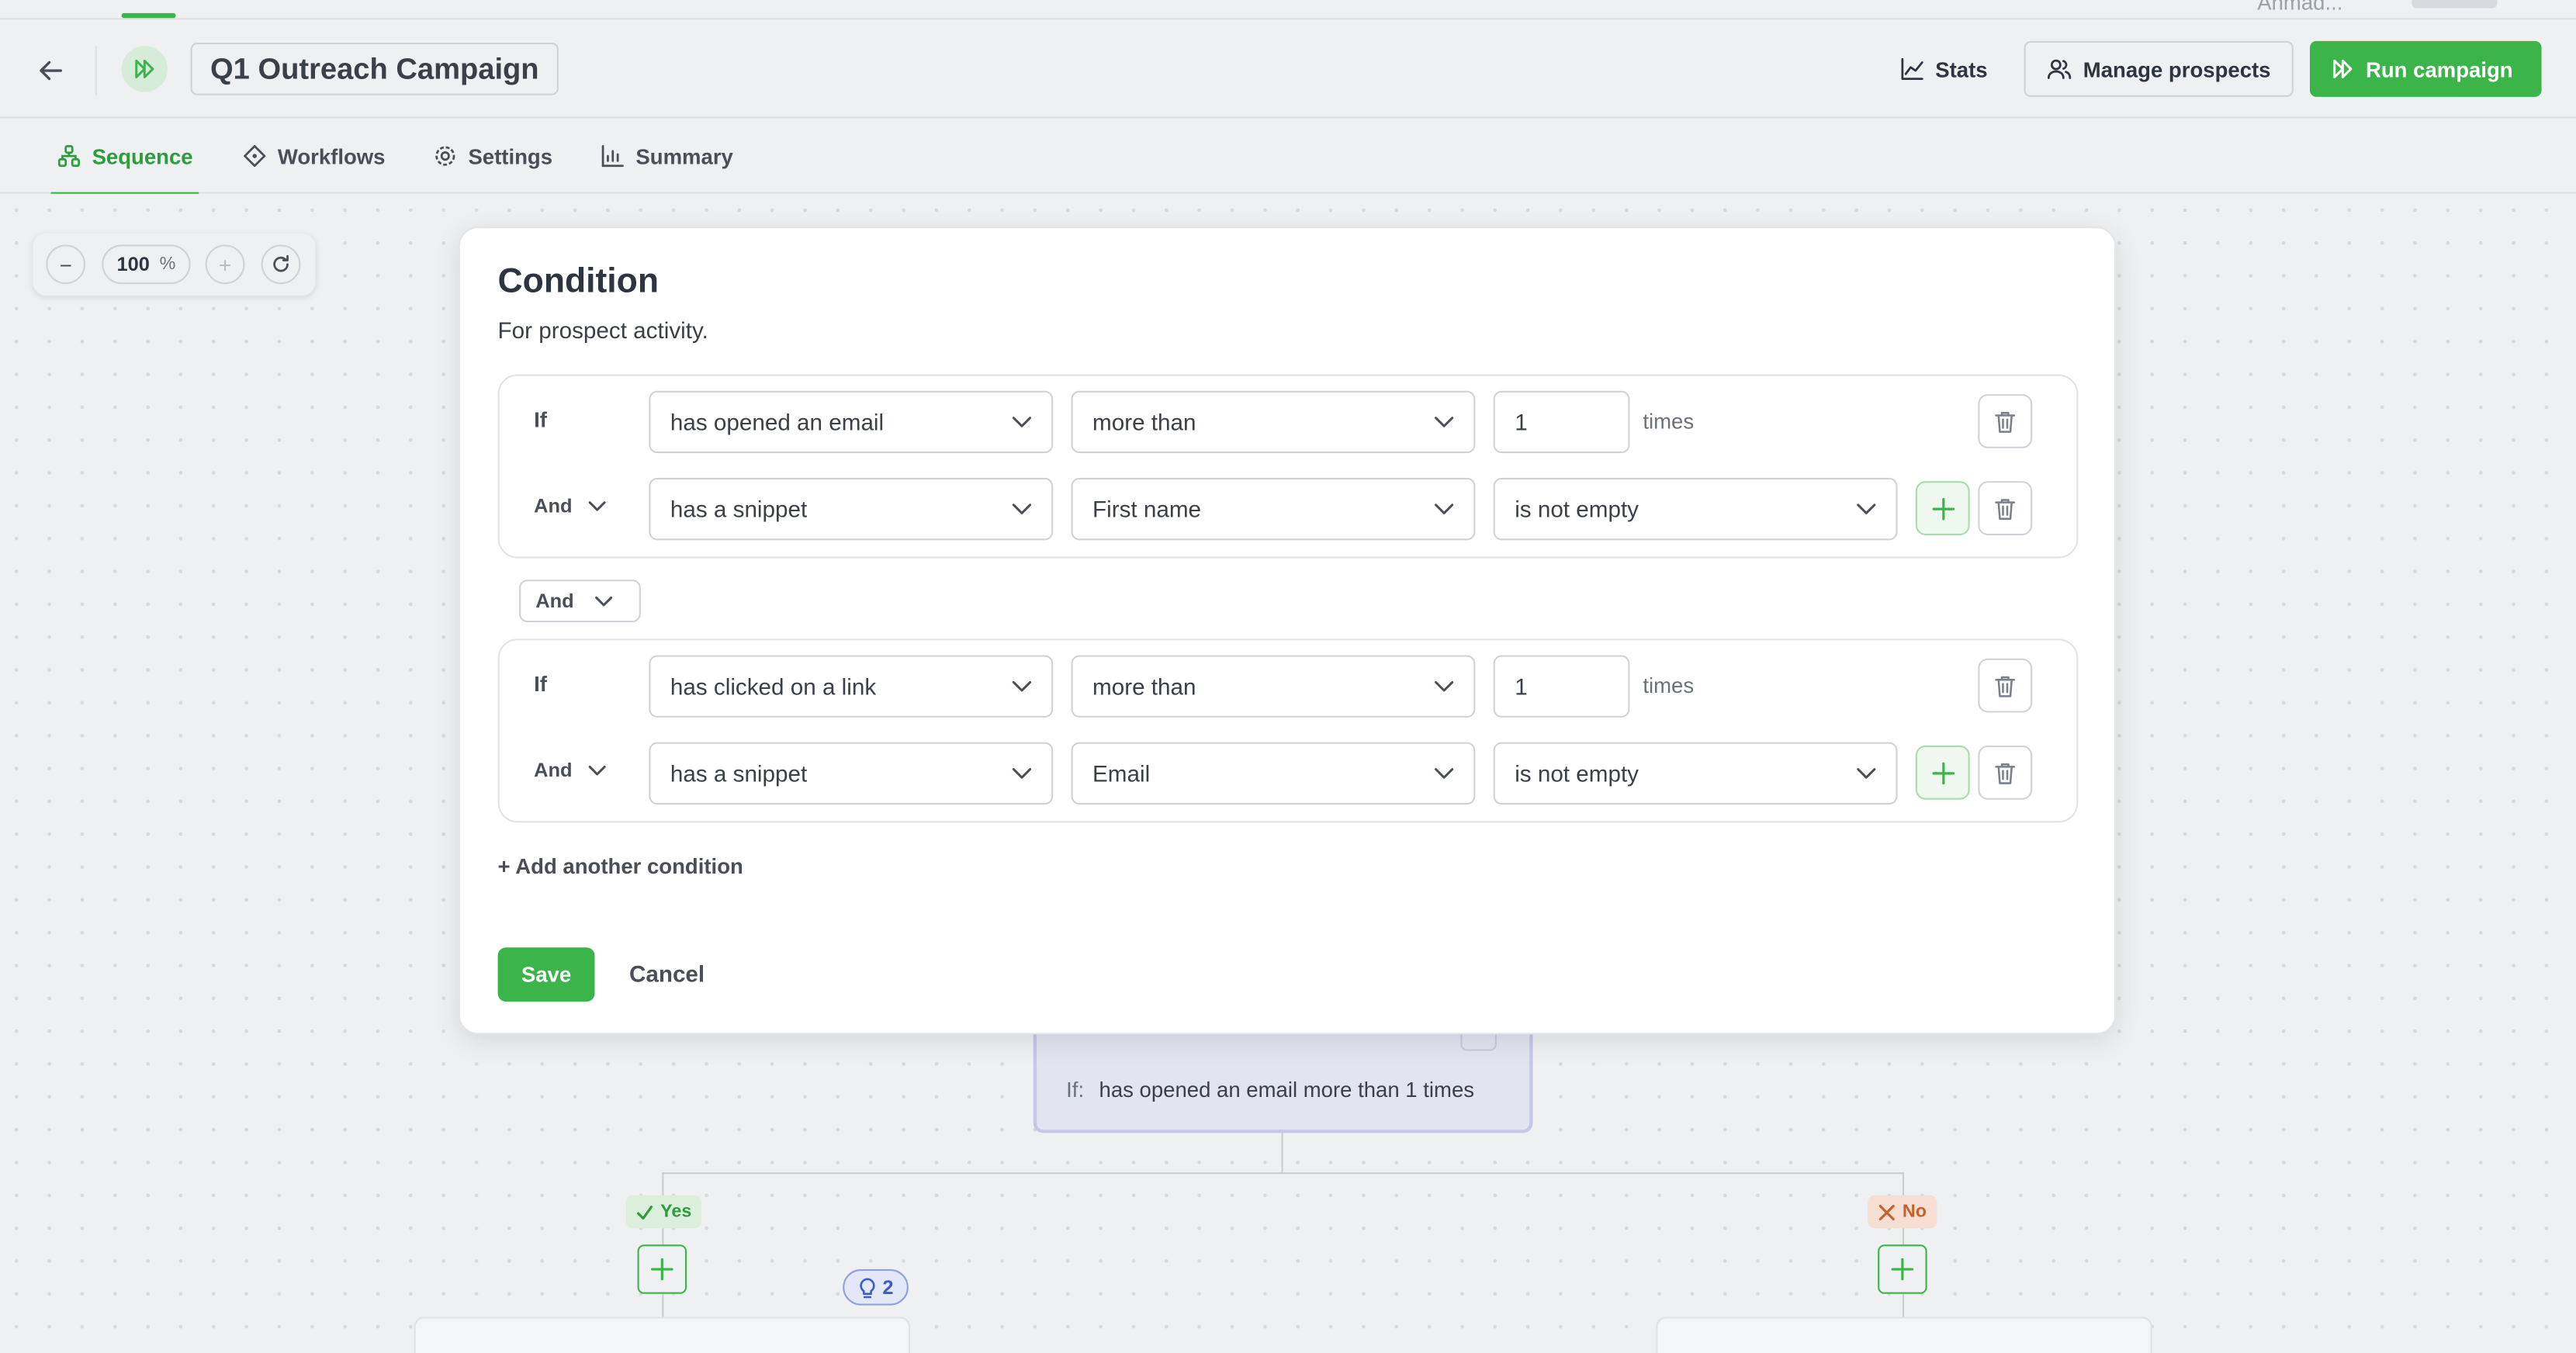  I want to click on manage-prospects-button: Manage prospects, so click(2159, 68).